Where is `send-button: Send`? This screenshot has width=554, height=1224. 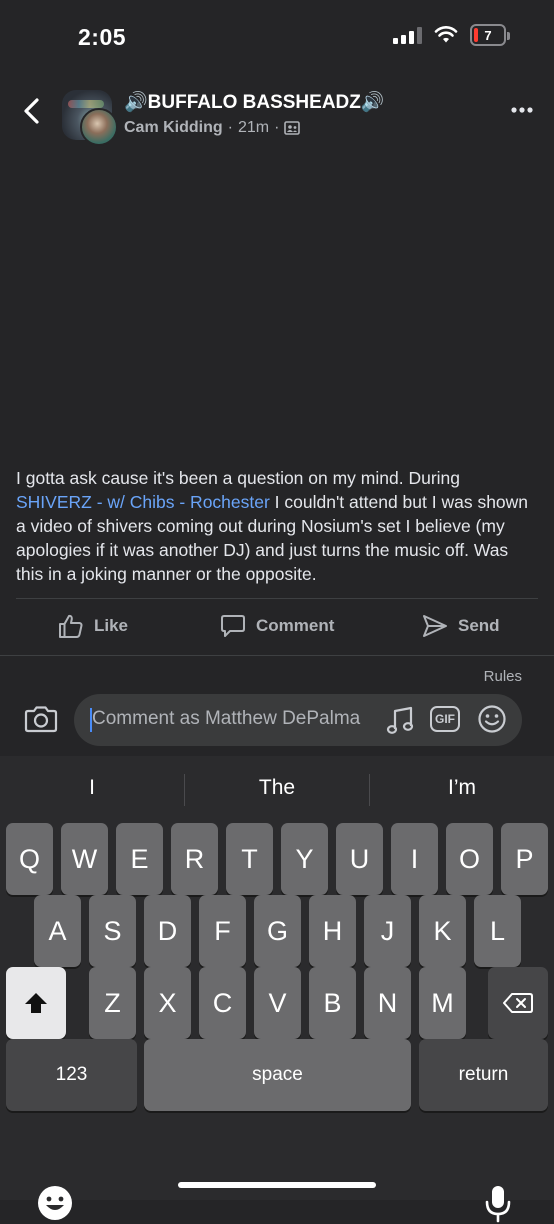 send-button: Send is located at coordinates (461, 626).